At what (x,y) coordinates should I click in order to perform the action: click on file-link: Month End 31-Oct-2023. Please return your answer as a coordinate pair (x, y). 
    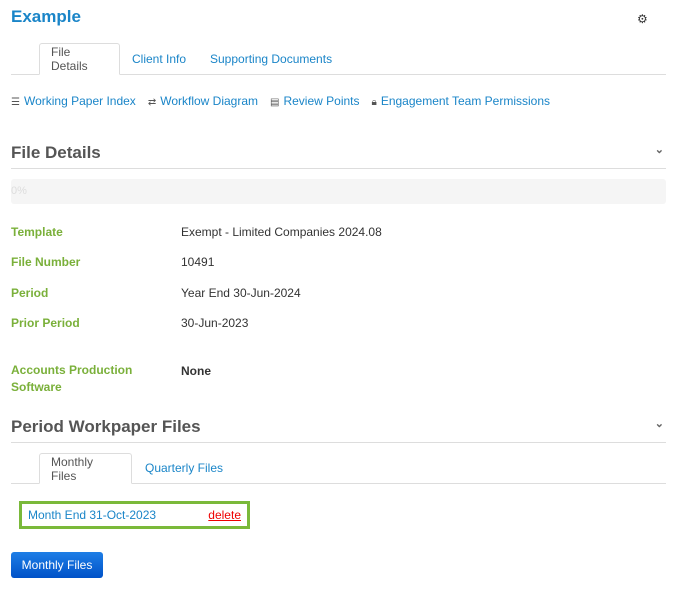
    Looking at the image, I should click on (92, 515).